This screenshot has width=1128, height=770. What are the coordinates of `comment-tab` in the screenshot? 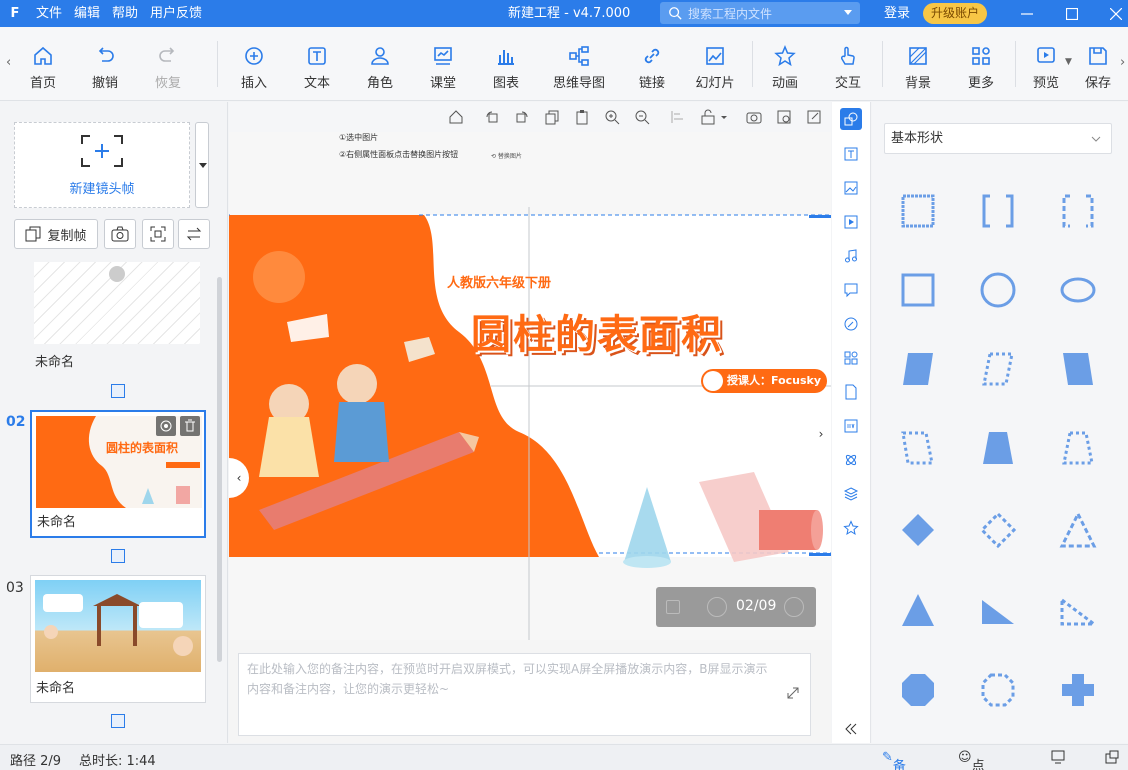 It's located at (851, 290).